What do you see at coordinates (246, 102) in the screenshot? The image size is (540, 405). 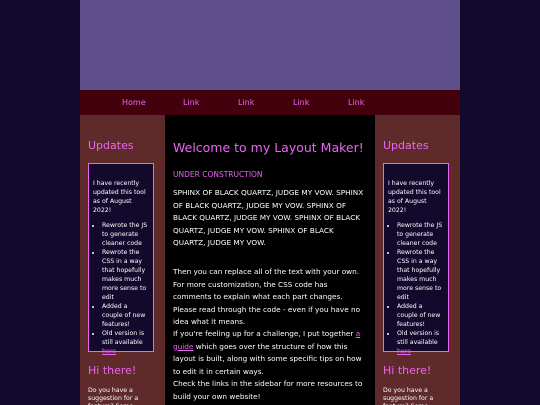 I see `nav-link-2: Link` at bounding box center [246, 102].